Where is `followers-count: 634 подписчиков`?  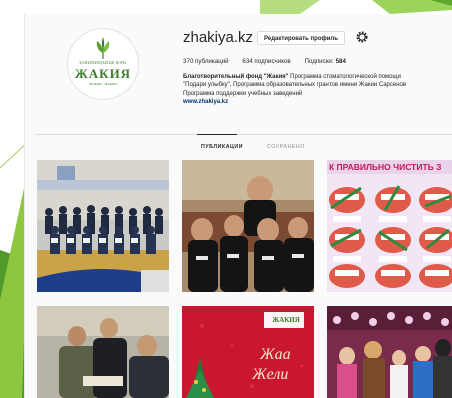 followers-count: 634 подписчиков is located at coordinates (266, 61).